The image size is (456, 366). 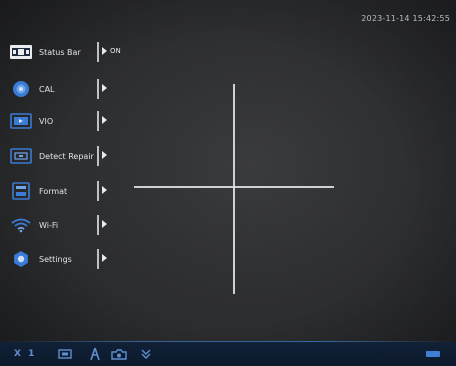 I want to click on menu-item-status-bar: Status Bar ON, so click(x=69, y=52).